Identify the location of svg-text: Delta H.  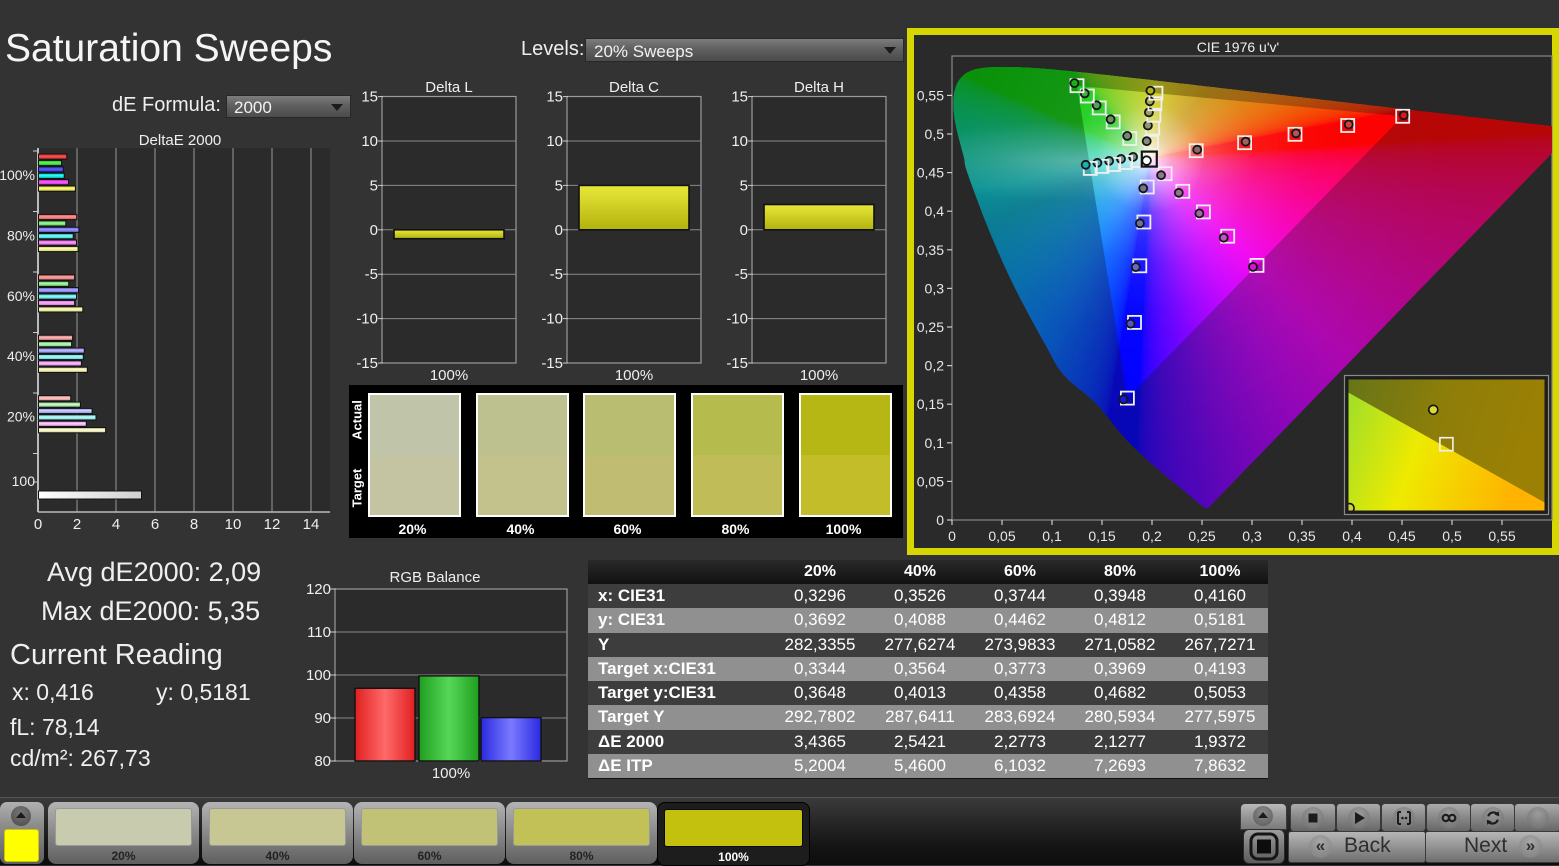
(819, 88).